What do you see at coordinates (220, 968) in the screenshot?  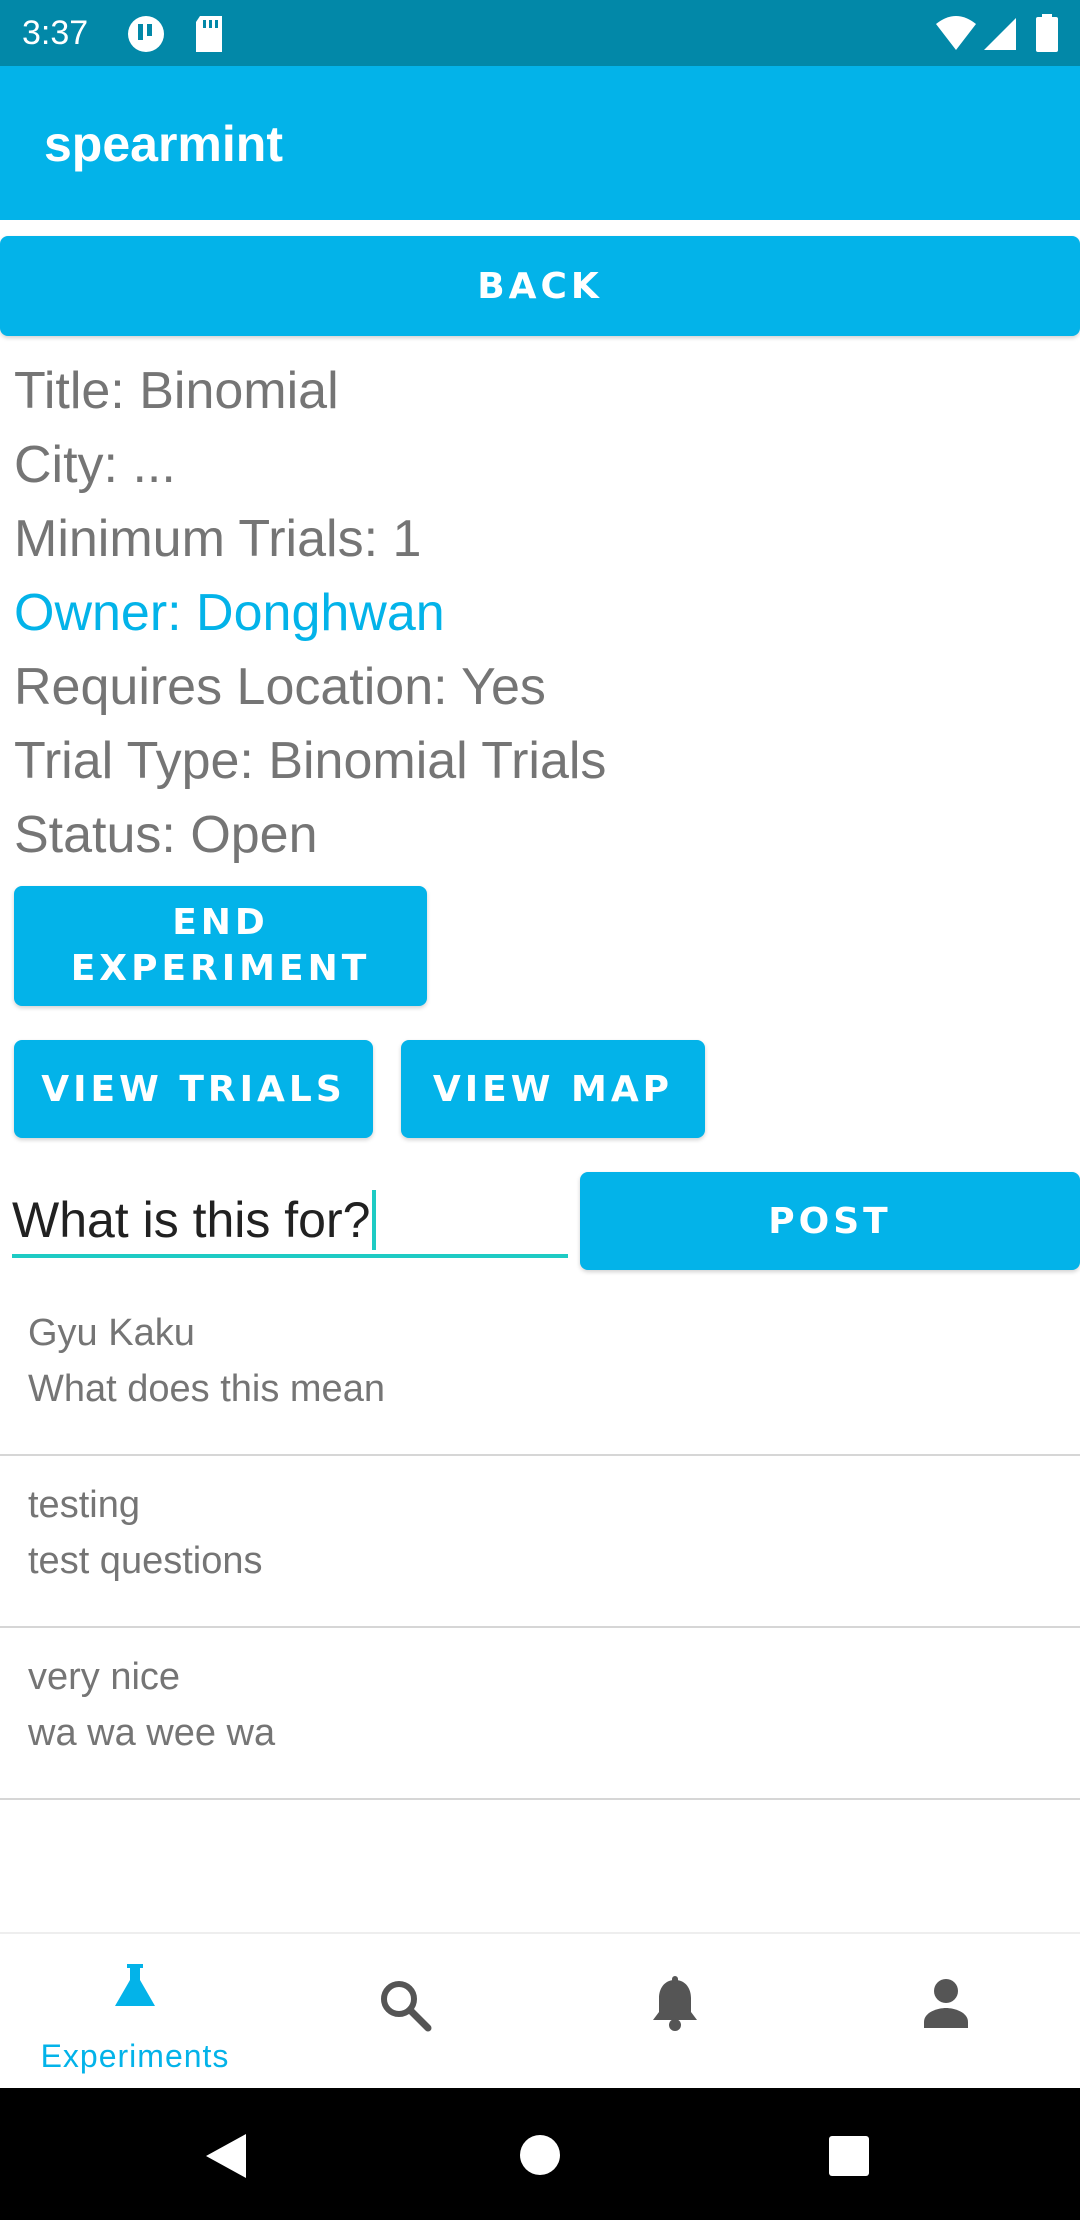 I see `end-experiment-label-line2: EXPERIMENT` at bounding box center [220, 968].